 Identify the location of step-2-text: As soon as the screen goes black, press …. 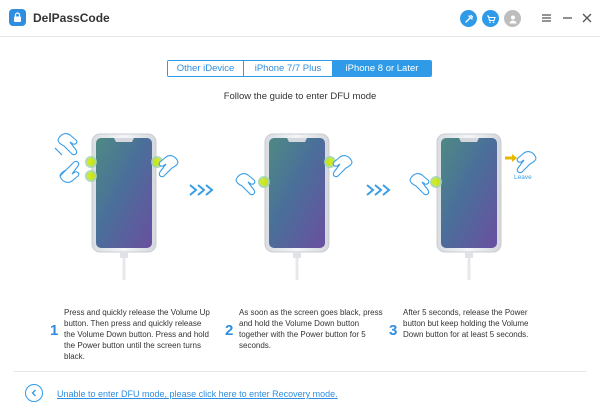
(311, 329).